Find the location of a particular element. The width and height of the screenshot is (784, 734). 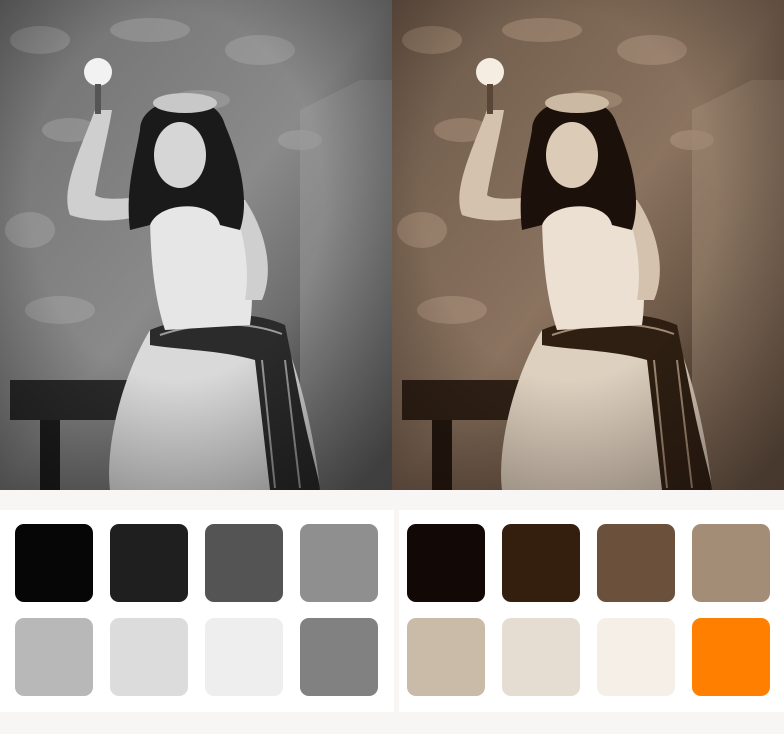

grayscale-palette is located at coordinates (197, 611).